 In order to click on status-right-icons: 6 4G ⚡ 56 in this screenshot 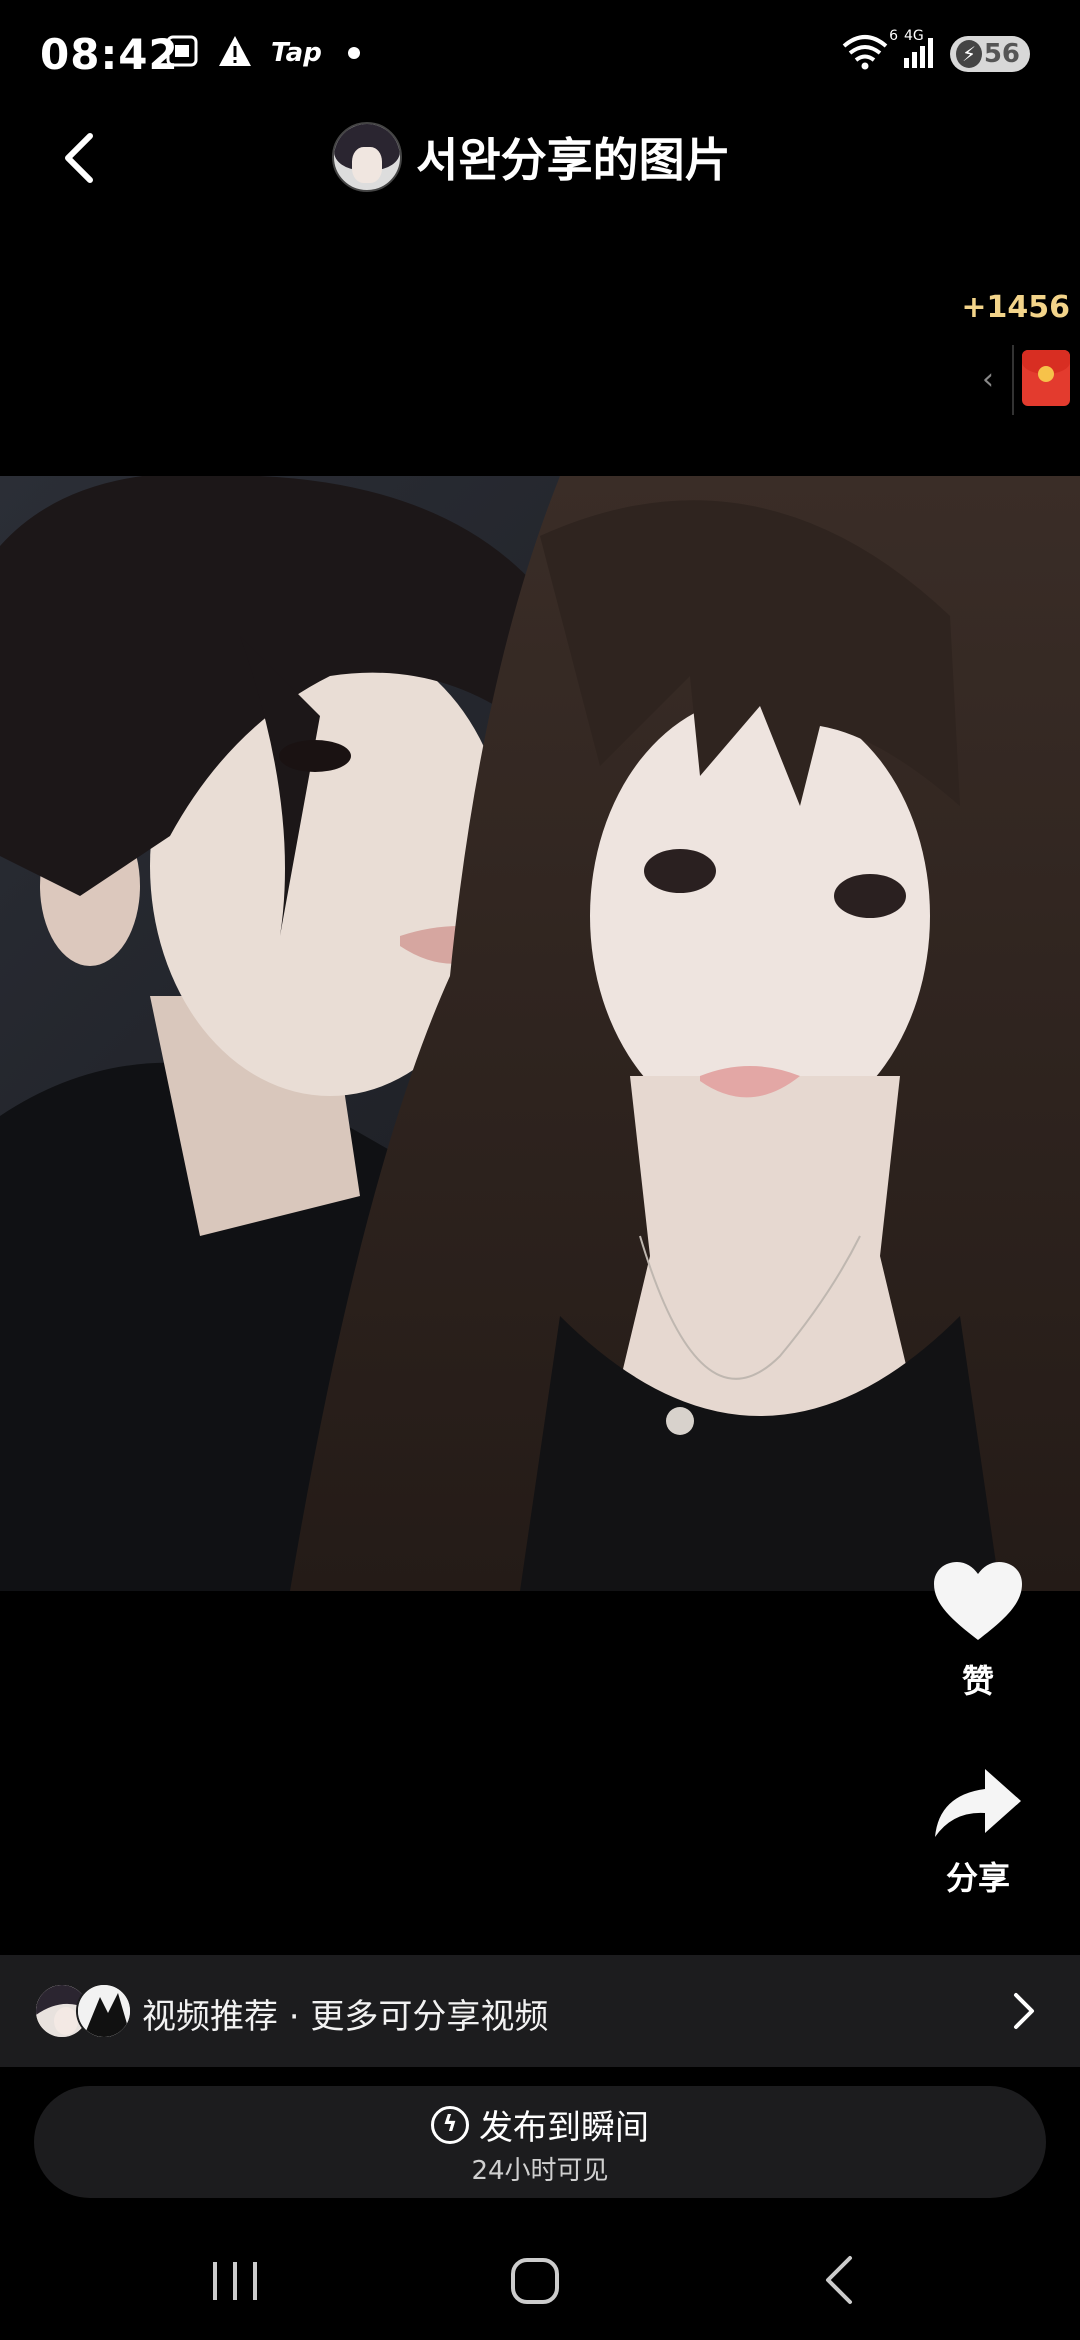, I will do `click(935, 51)`.